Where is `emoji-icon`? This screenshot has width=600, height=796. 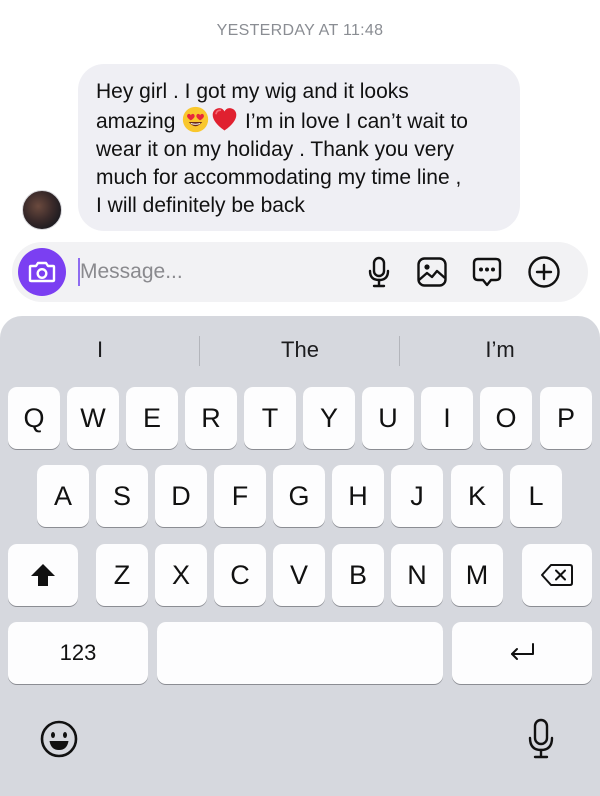
emoji-icon is located at coordinates (59, 739).